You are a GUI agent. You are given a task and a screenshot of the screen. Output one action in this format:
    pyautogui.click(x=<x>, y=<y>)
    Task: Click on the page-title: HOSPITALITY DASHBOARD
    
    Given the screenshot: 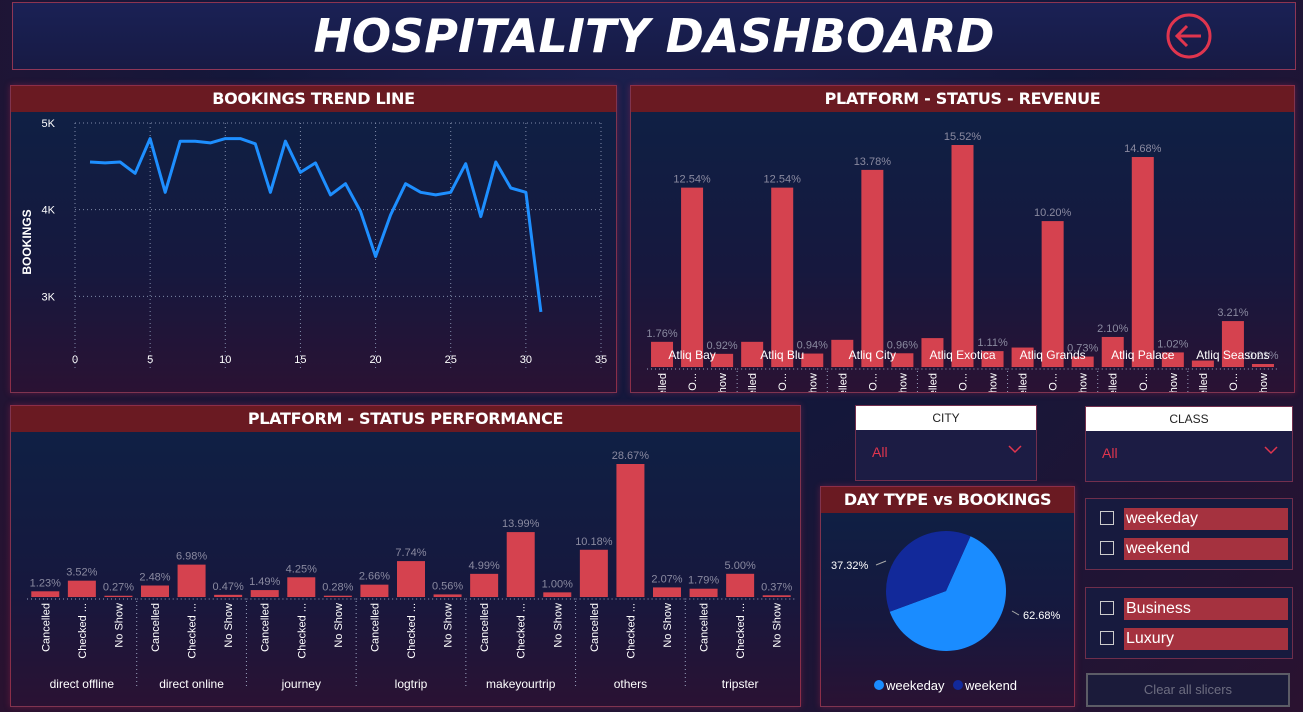 What is the action you would take?
    pyautogui.click(x=654, y=36)
    